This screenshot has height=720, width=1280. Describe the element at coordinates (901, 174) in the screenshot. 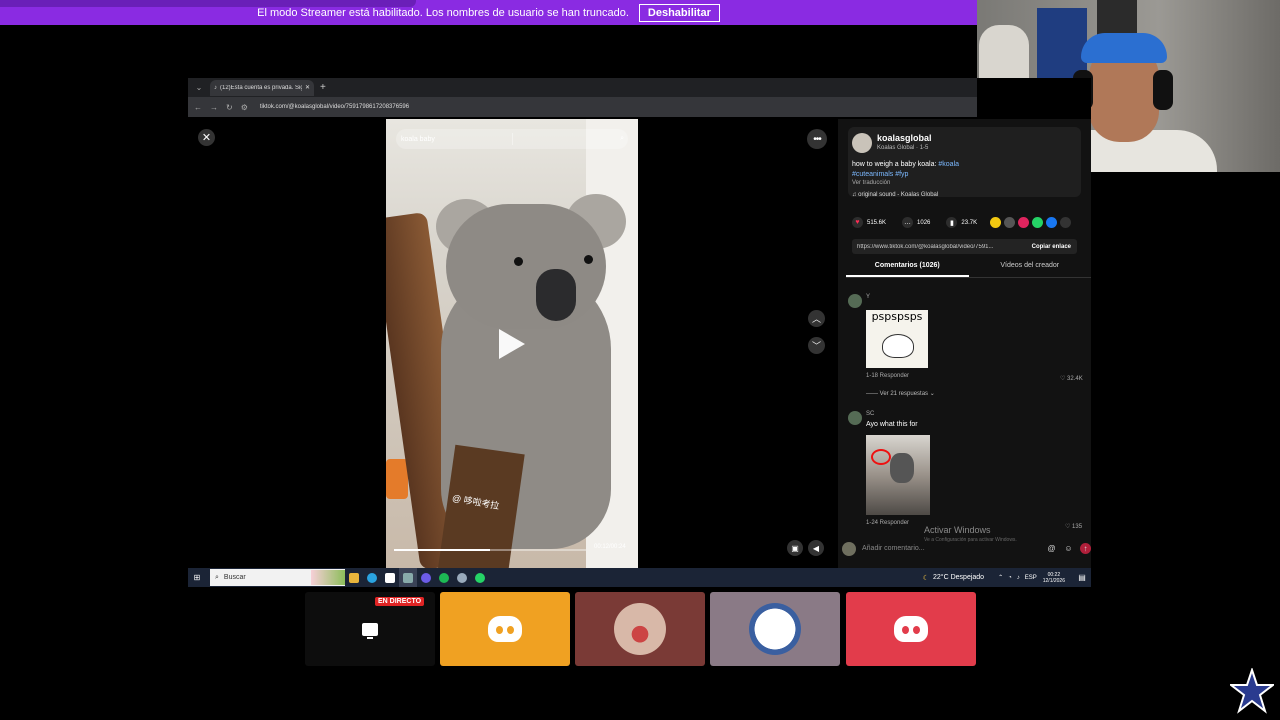

I see `hashtag-fyp: #fyp` at that location.